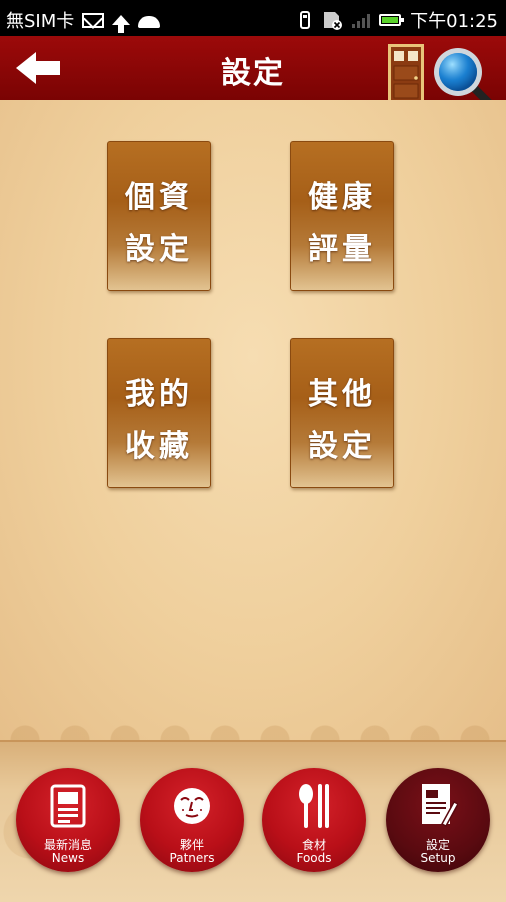 The height and width of the screenshot is (902, 506). What do you see at coordinates (93, 20) in the screenshot?
I see `gmail-icon` at bounding box center [93, 20].